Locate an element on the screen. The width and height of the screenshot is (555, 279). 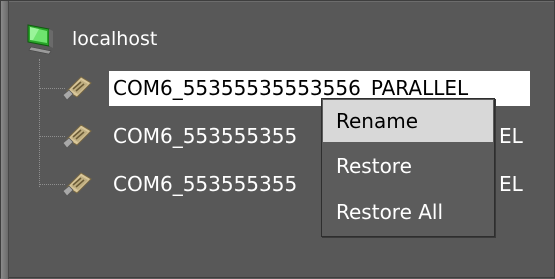
tree-connector-vertical is located at coordinates (39, 123).